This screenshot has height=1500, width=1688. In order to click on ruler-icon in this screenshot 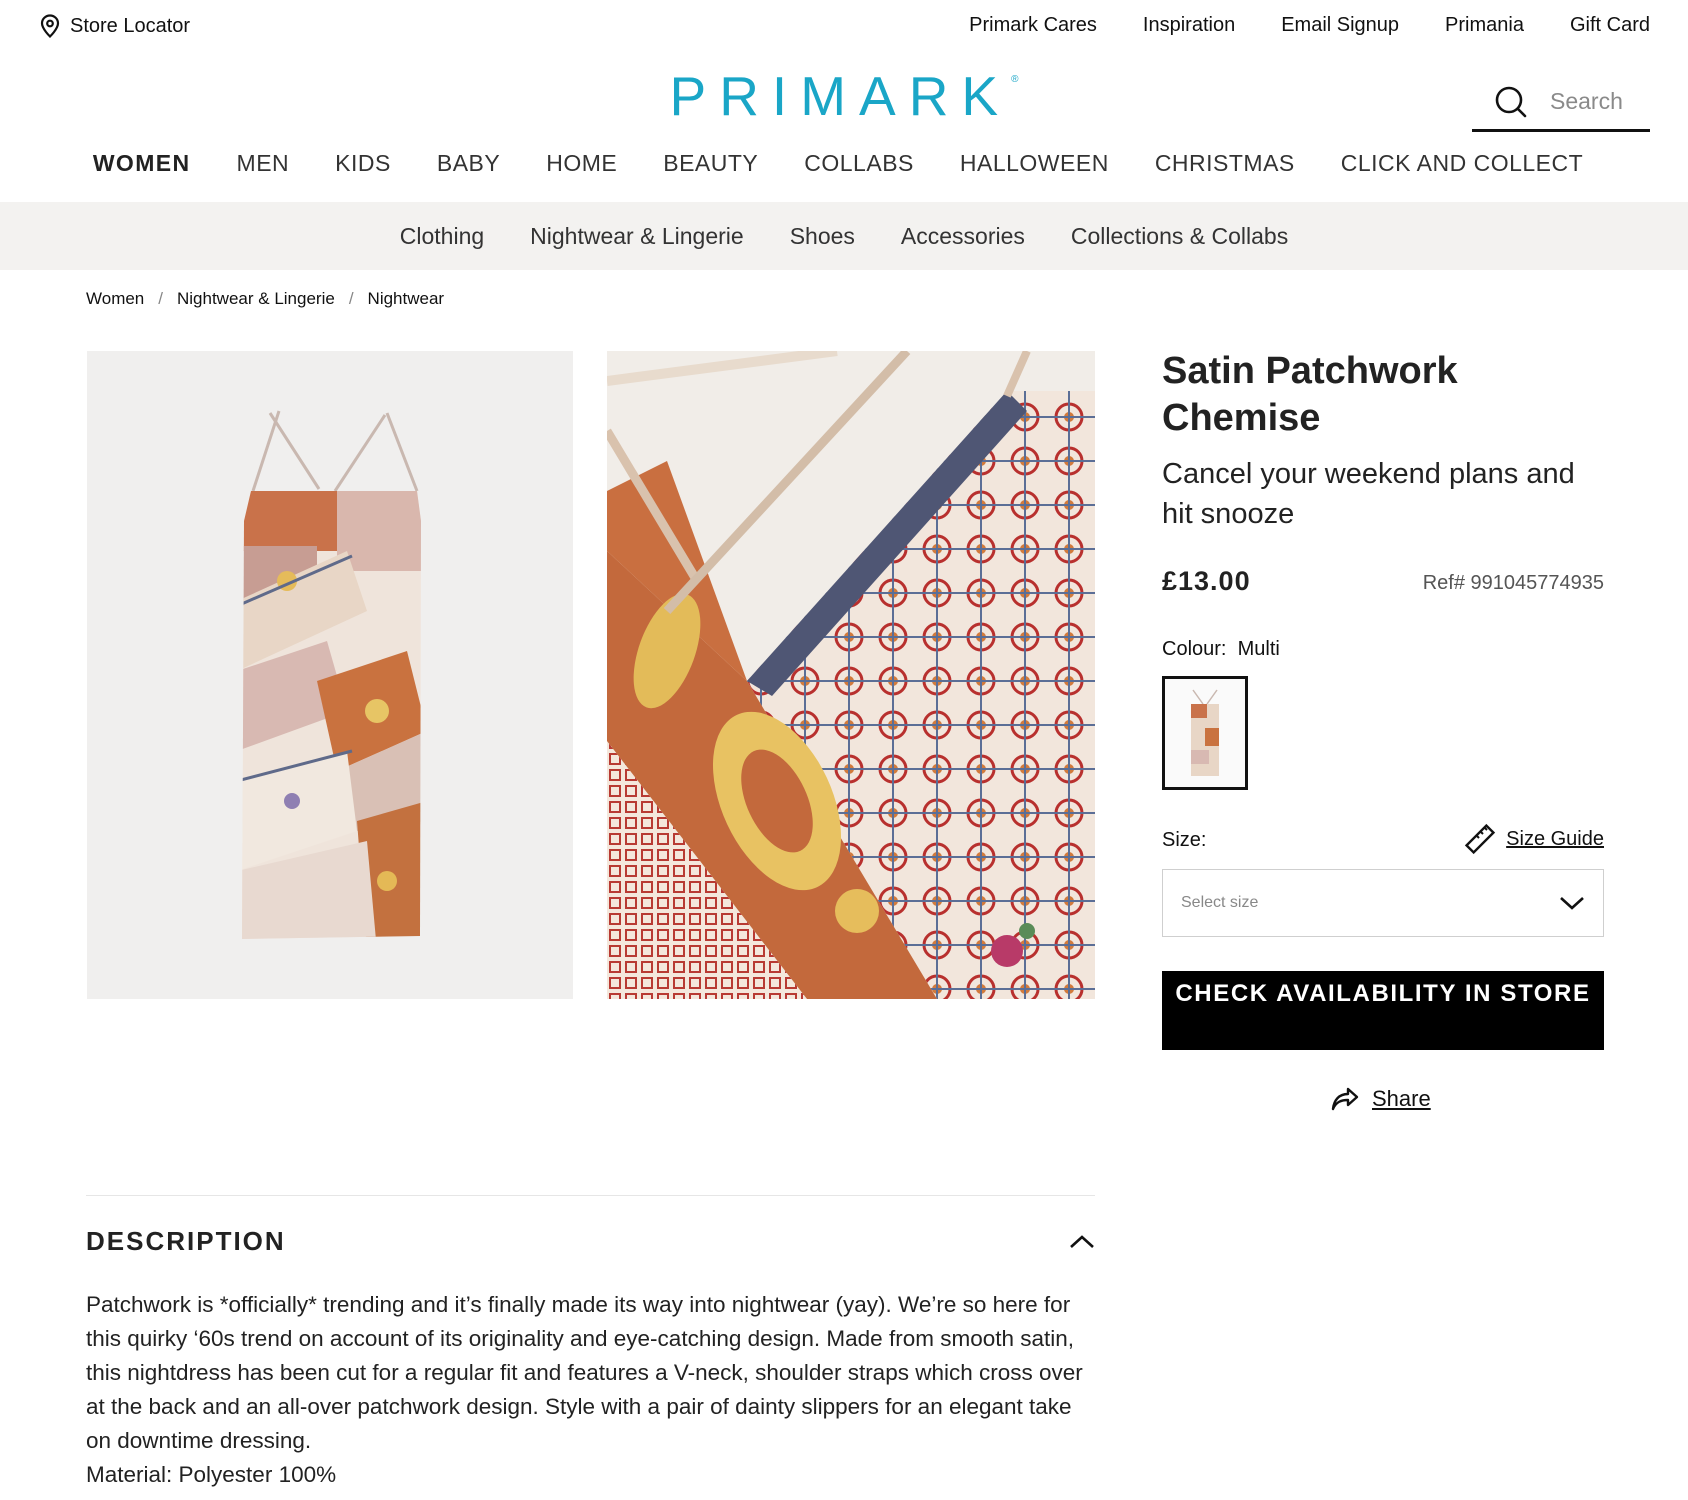, I will do `click(1480, 839)`.